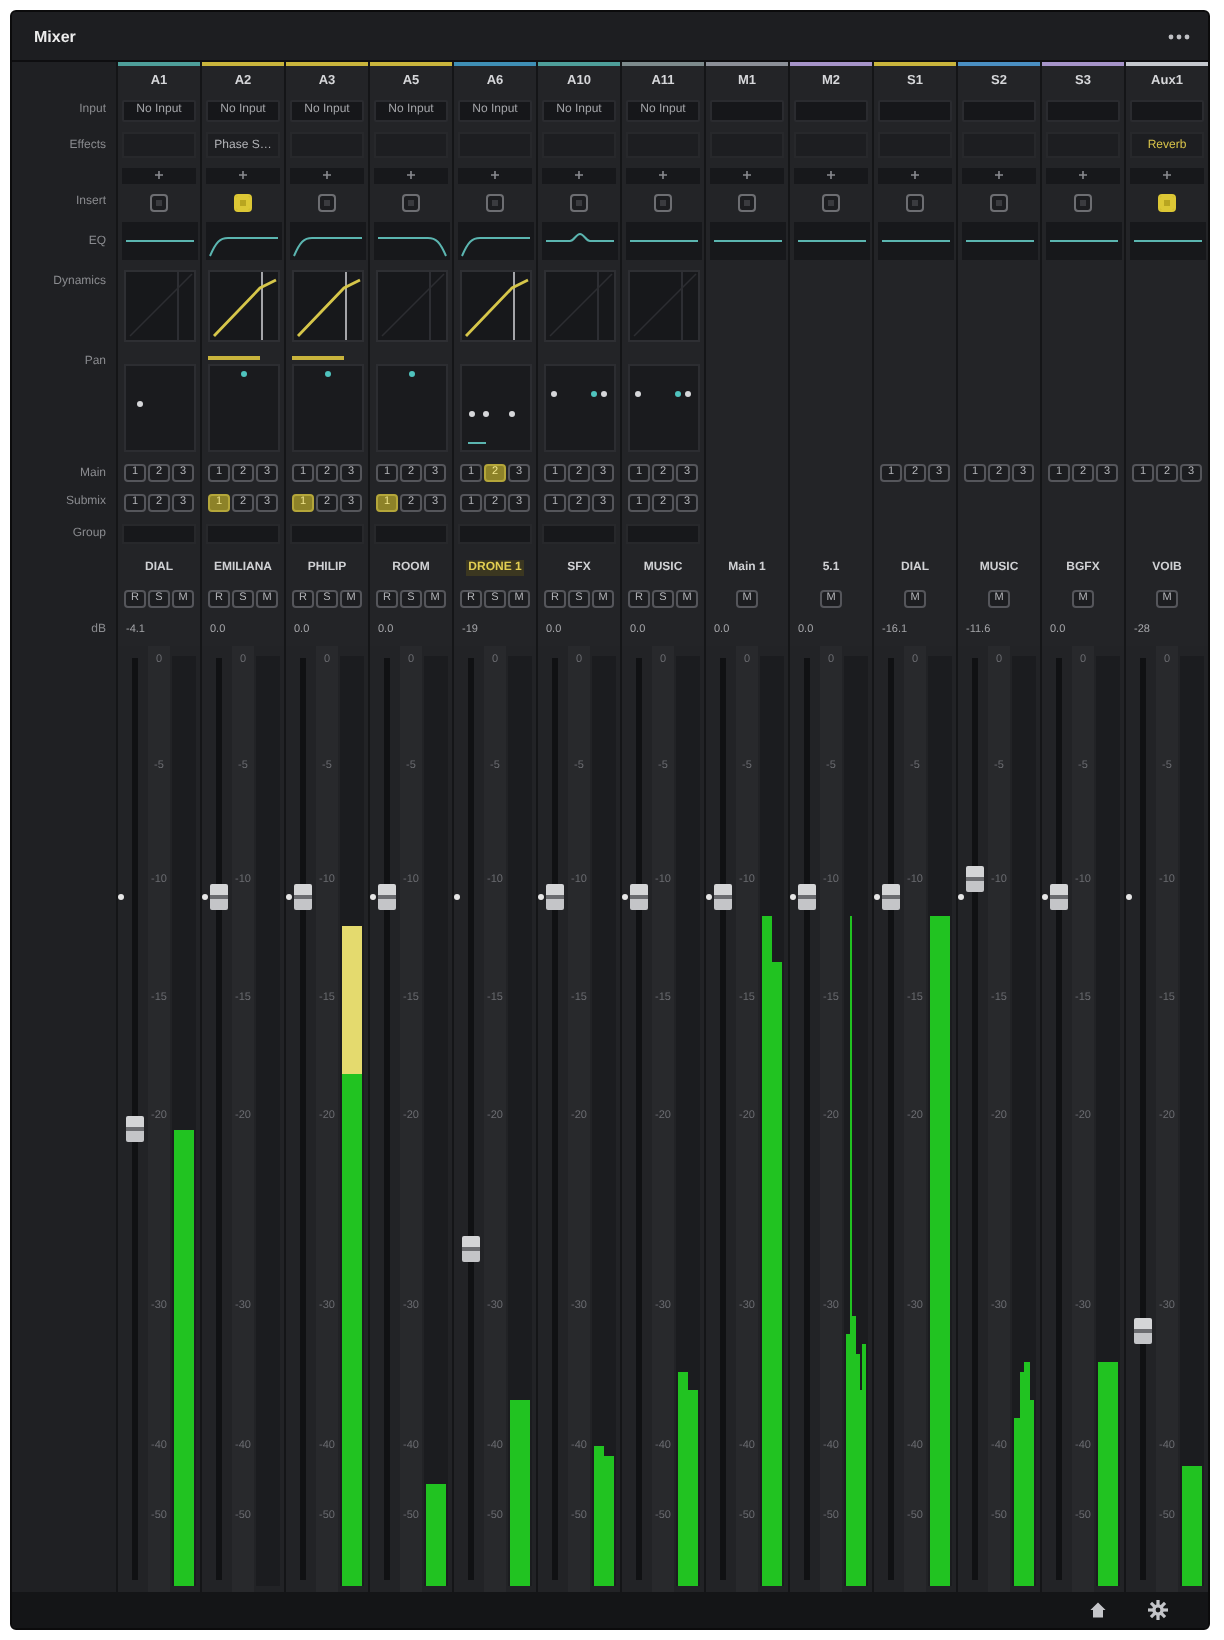 The width and height of the screenshot is (1224, 1640). I want to click on house-icon, so click(1098, 1610).